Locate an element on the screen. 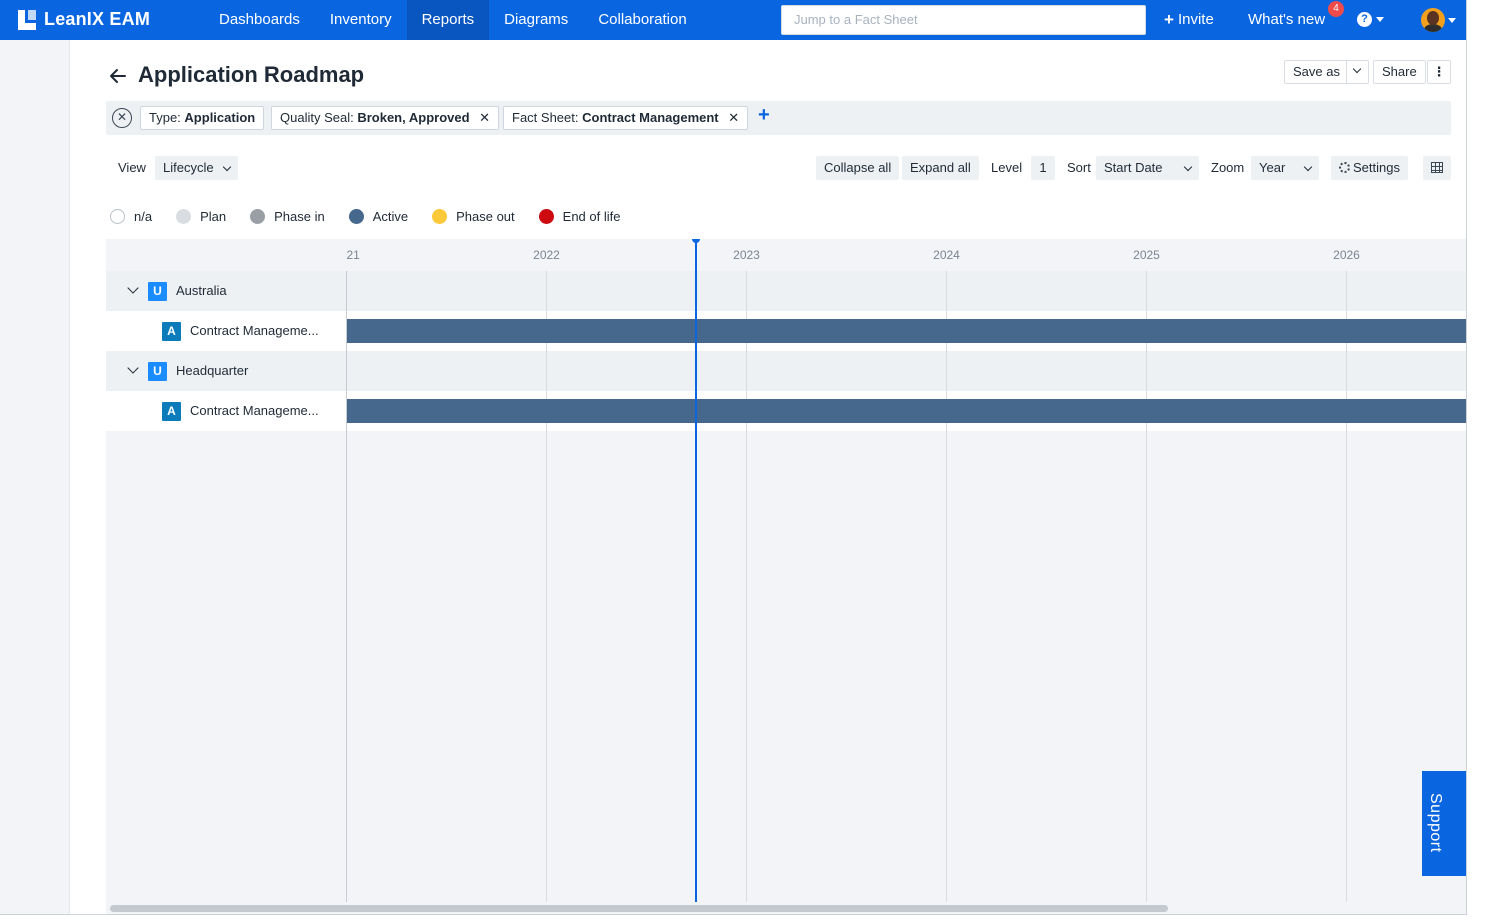 This screenshot has width=1489, height=922. save-as-dropdown is located at coordinates (1357, 72).